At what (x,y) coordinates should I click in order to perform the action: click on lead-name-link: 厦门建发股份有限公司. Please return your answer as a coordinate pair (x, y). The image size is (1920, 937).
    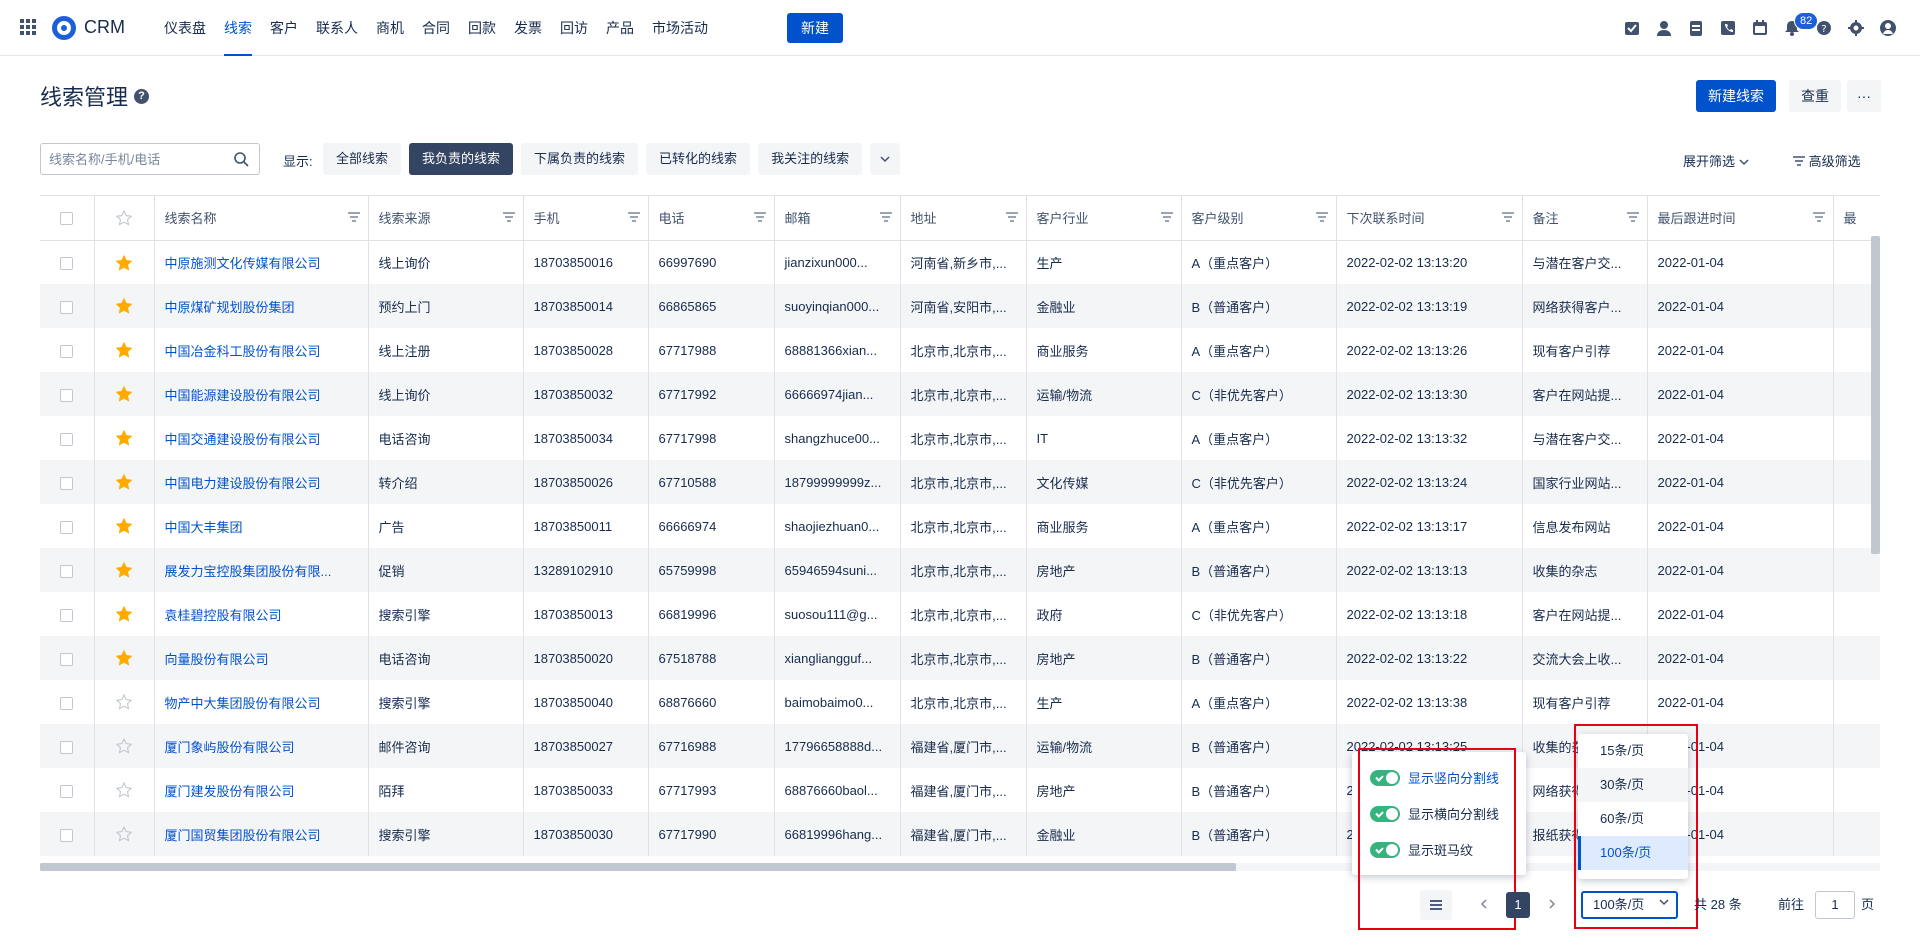
    Looking at the image, I should click on (261, 790).